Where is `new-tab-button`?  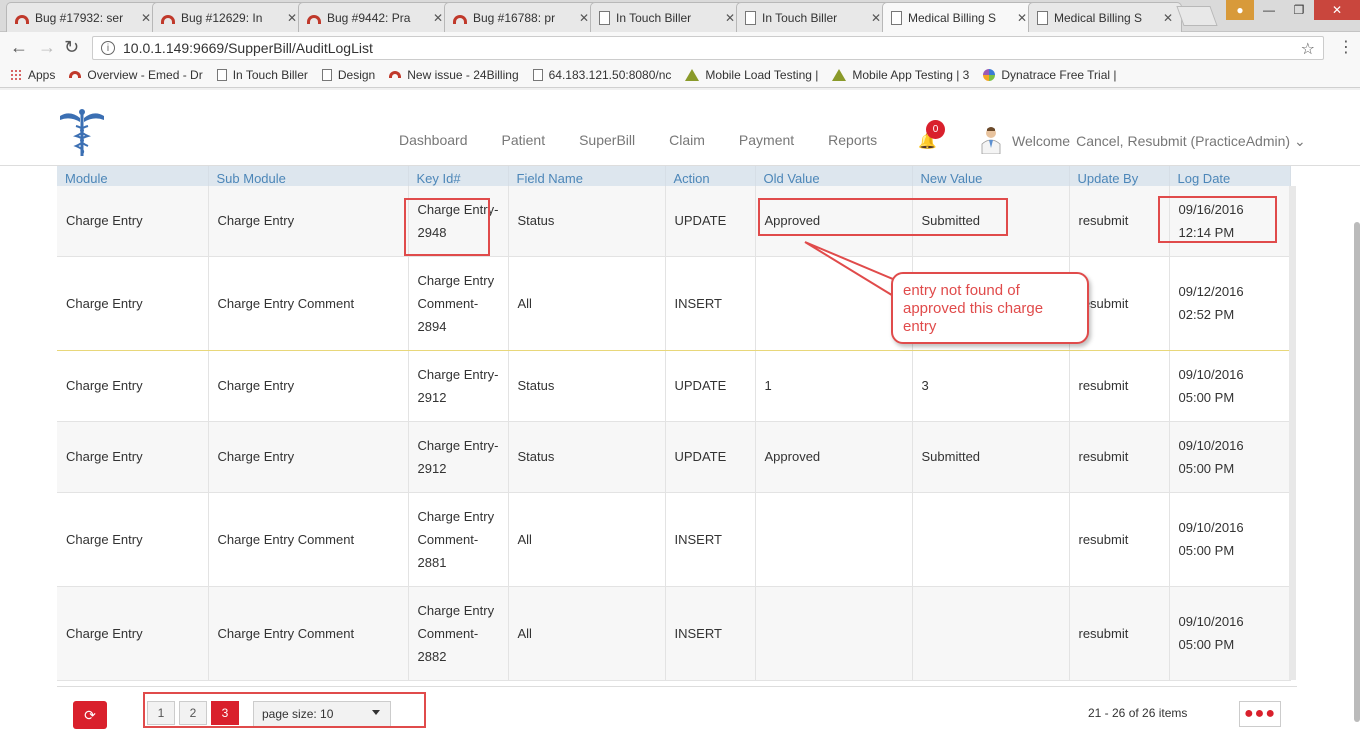 new-tab-button is located at coordinates (1197, 16).